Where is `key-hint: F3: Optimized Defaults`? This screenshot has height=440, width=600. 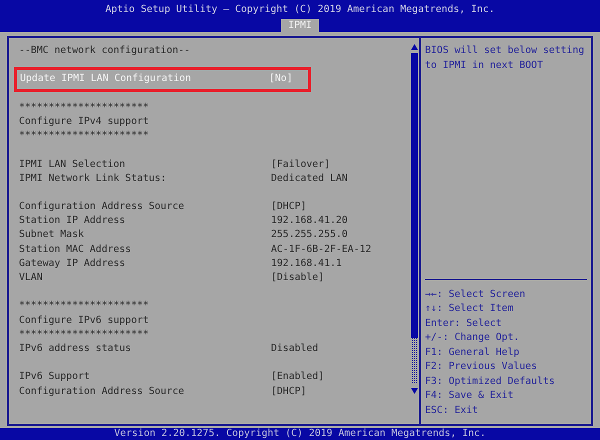 key-hint: F3: Optimized Defaults is located at coordinates (490, 381).